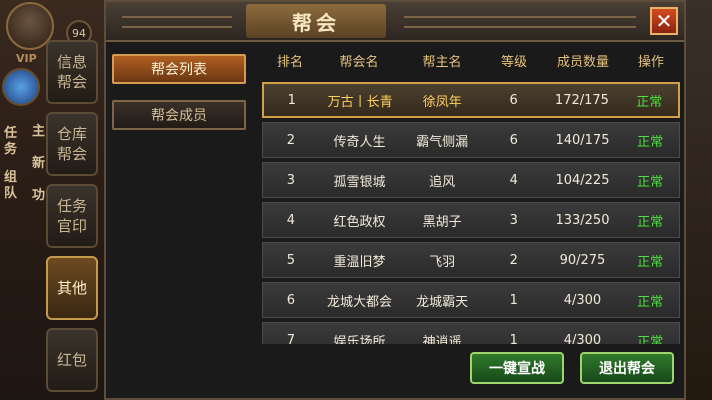  I want to click on close-button: ✕, so click(664, 21).